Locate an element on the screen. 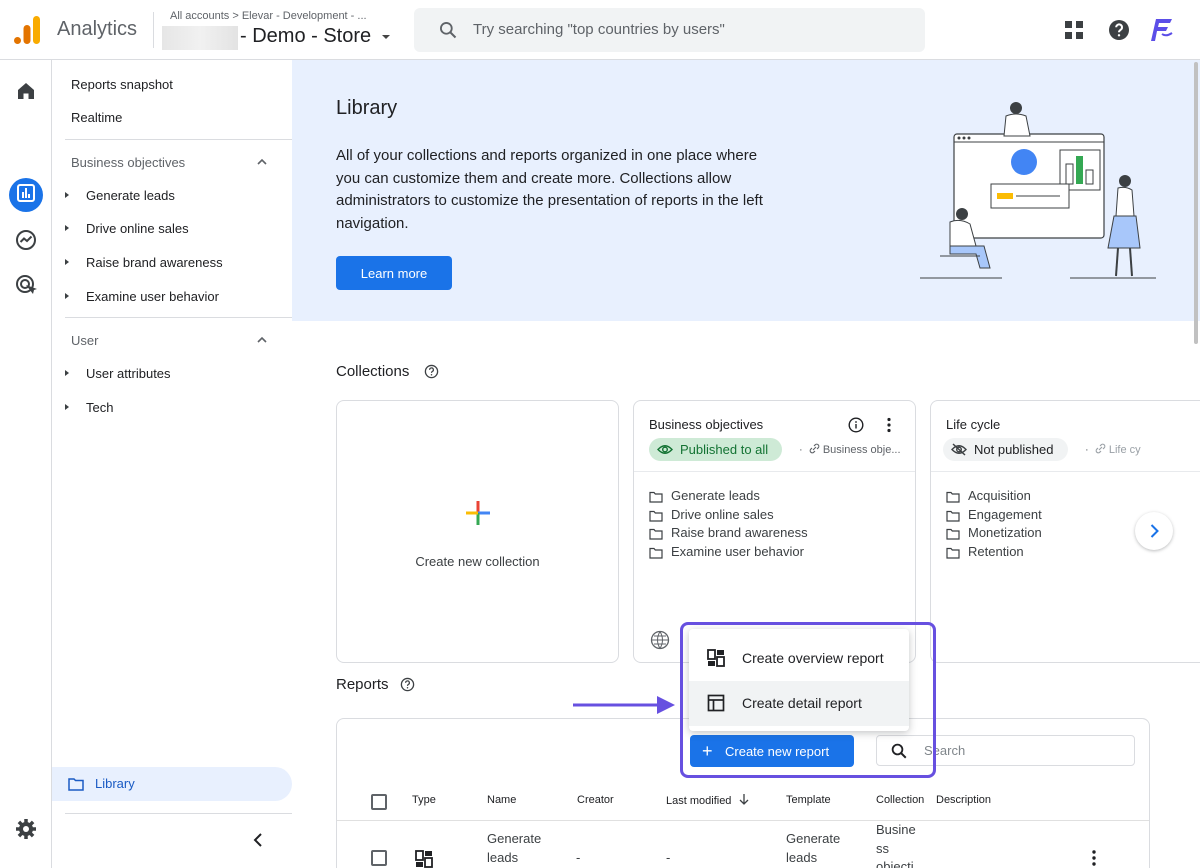  collections-next-button is located at coordinates (1154, 531).